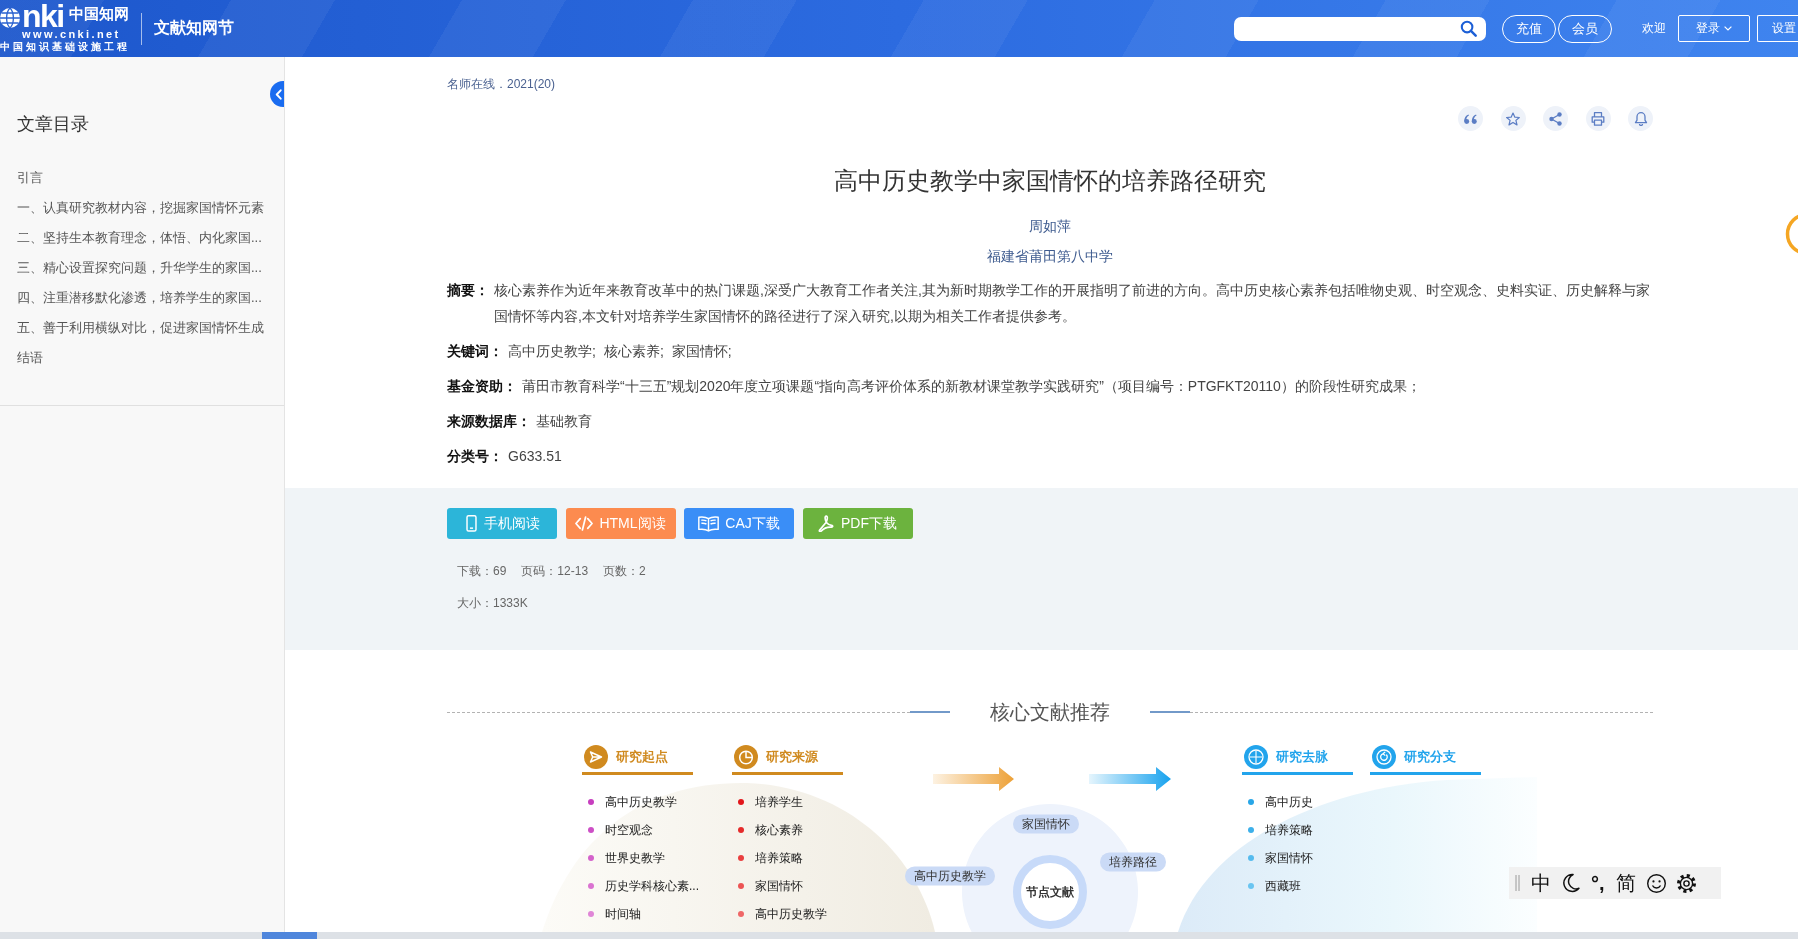  Describe the element at coordinates (194, 28) in the screenshot. I see `section-title: 文献知网节` at that location.